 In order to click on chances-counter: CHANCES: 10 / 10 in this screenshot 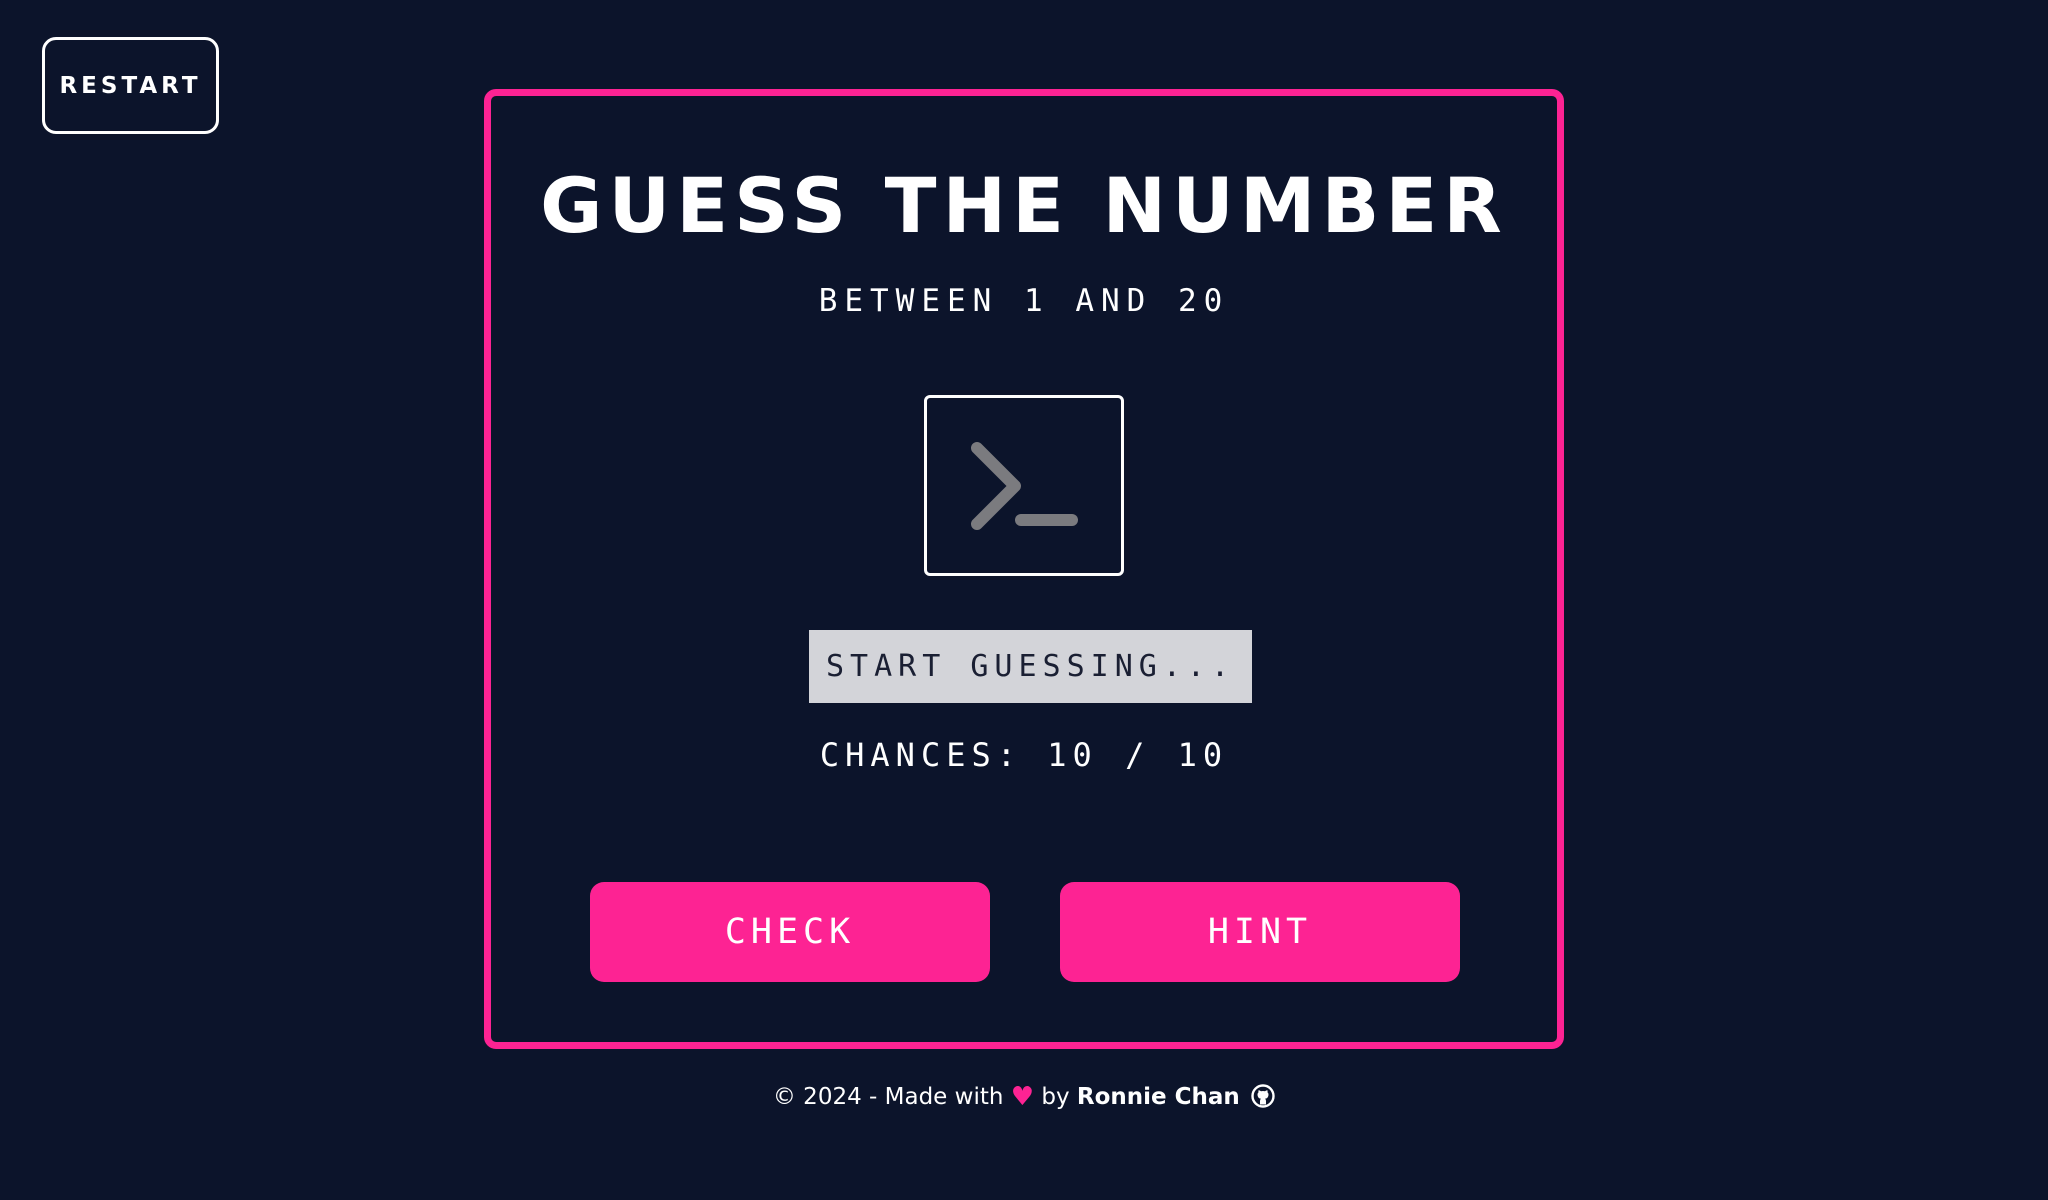, I will do `click(1024, 755)`.